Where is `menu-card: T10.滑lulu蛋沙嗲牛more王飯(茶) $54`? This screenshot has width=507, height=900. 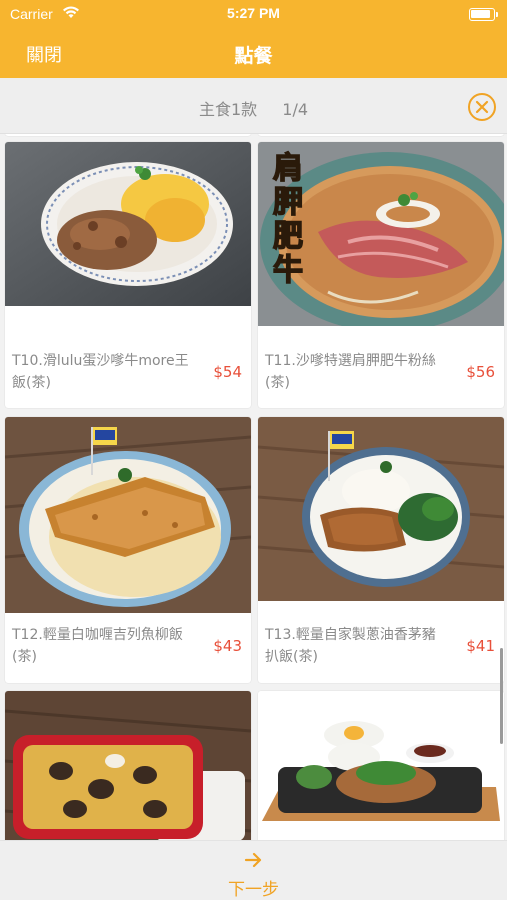
menu-card: T10.滑lulu蛋沙嗲牛more王飯(茶) $54 is located at coordinates (128, 275).